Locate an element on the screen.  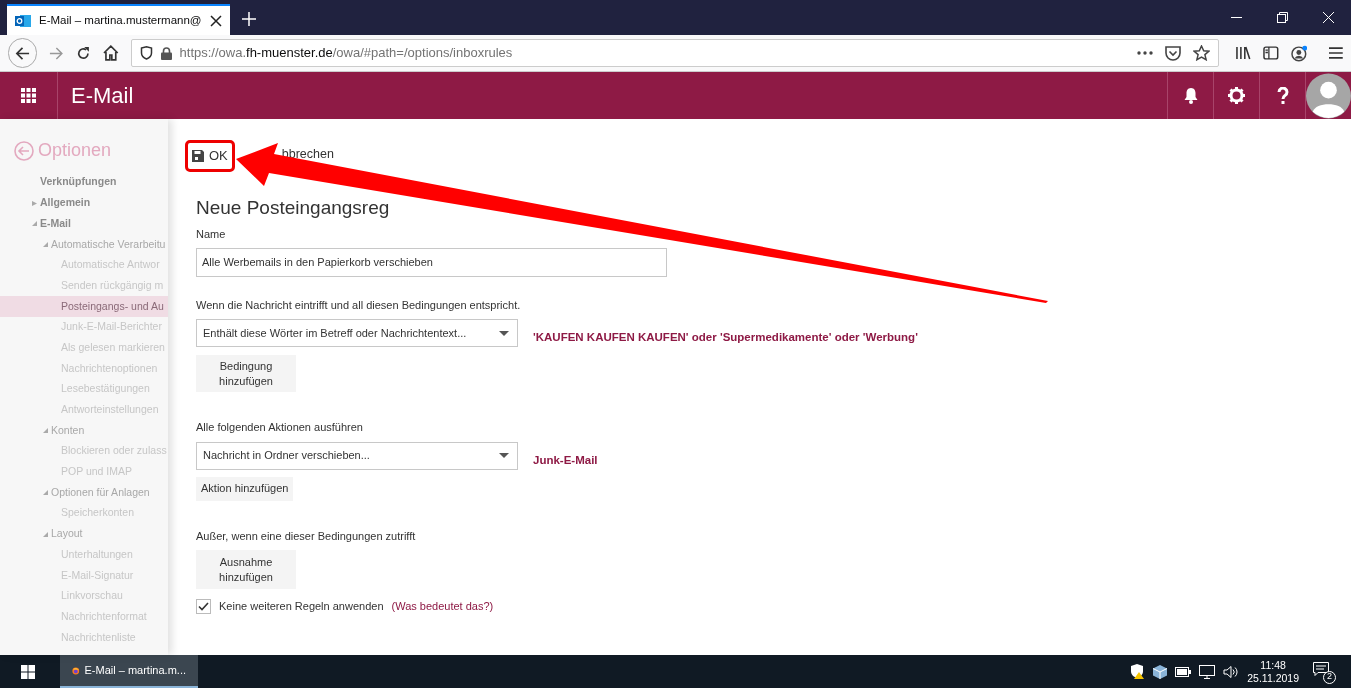
clock-time: 11:48 is located at coordinates (1273, 665).